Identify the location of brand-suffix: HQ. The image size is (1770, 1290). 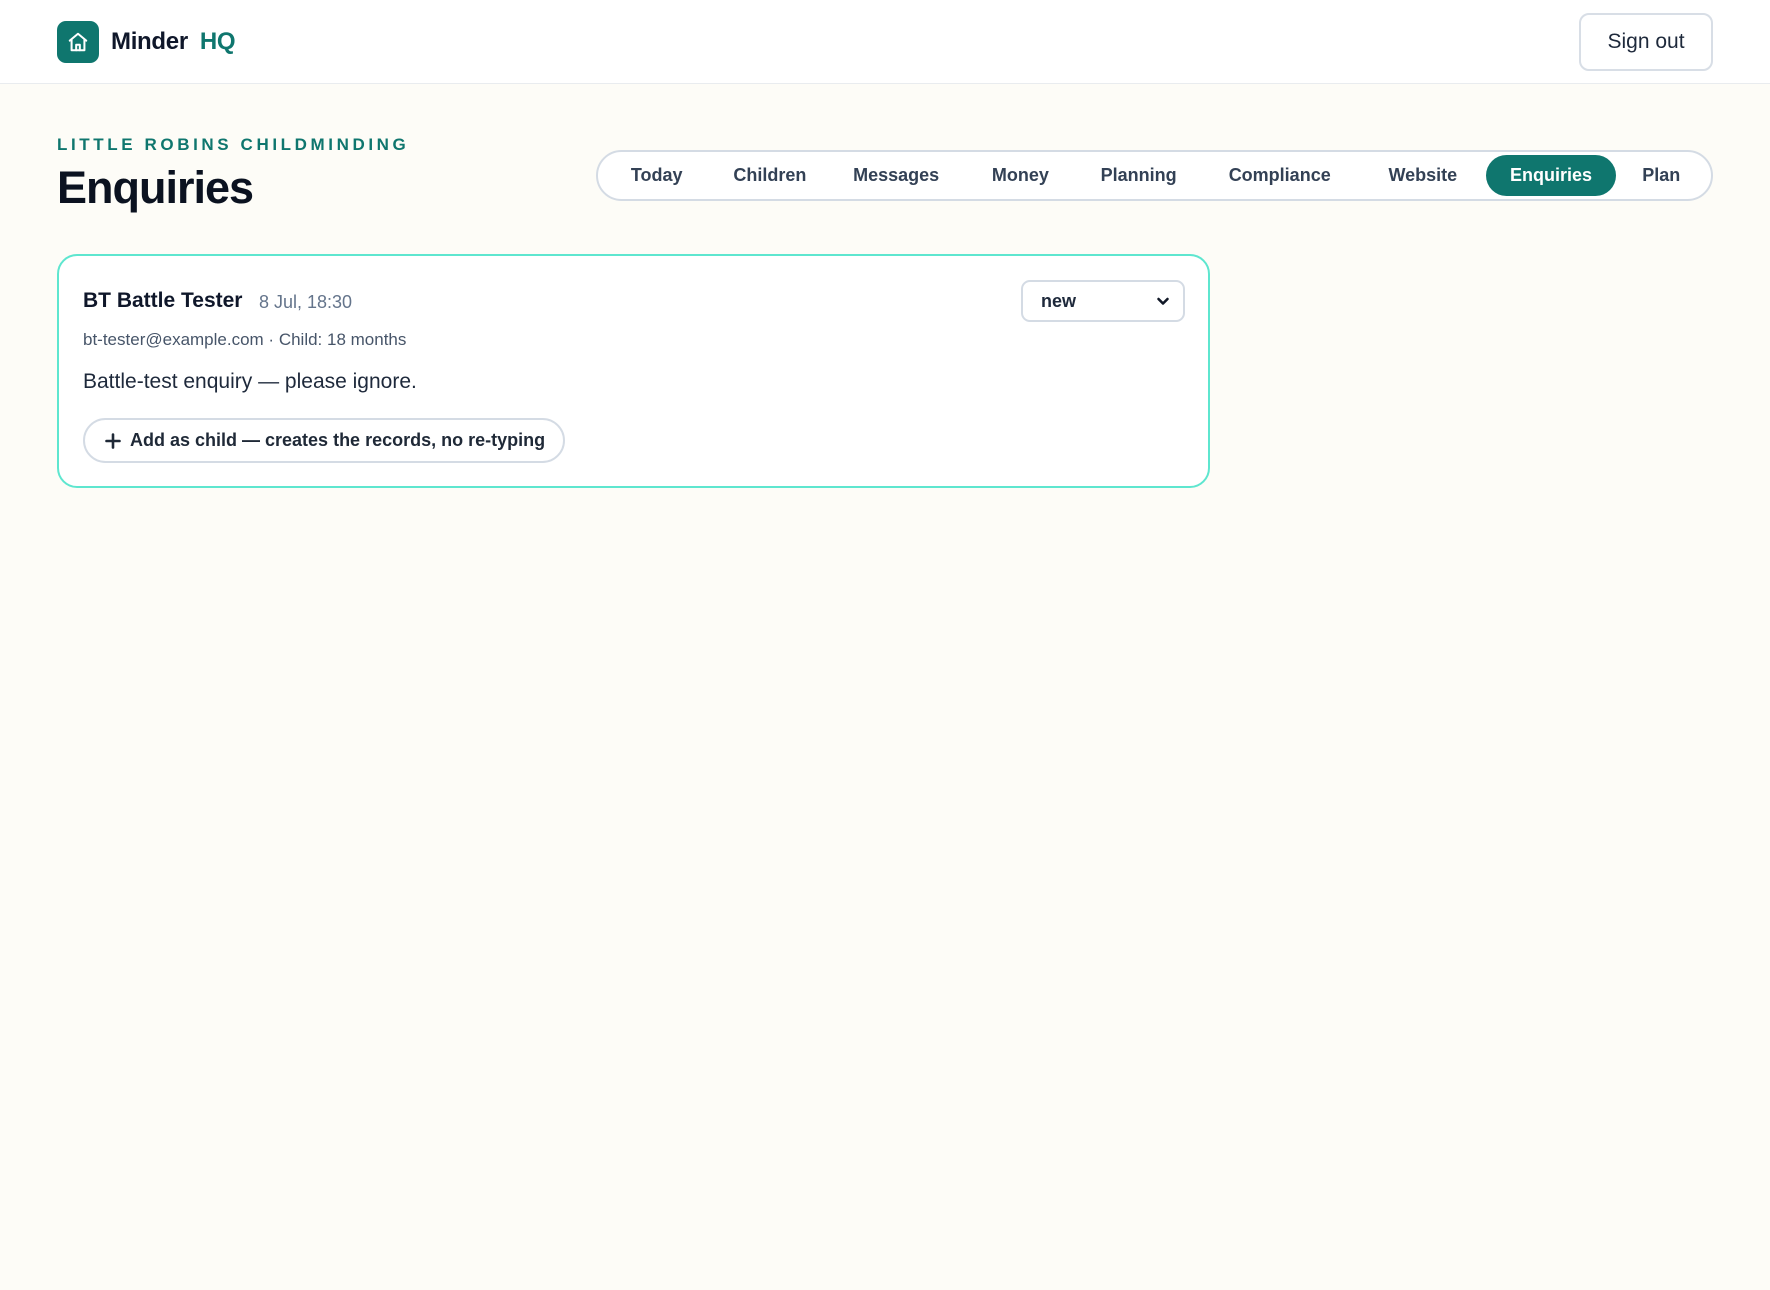
(217, 41).